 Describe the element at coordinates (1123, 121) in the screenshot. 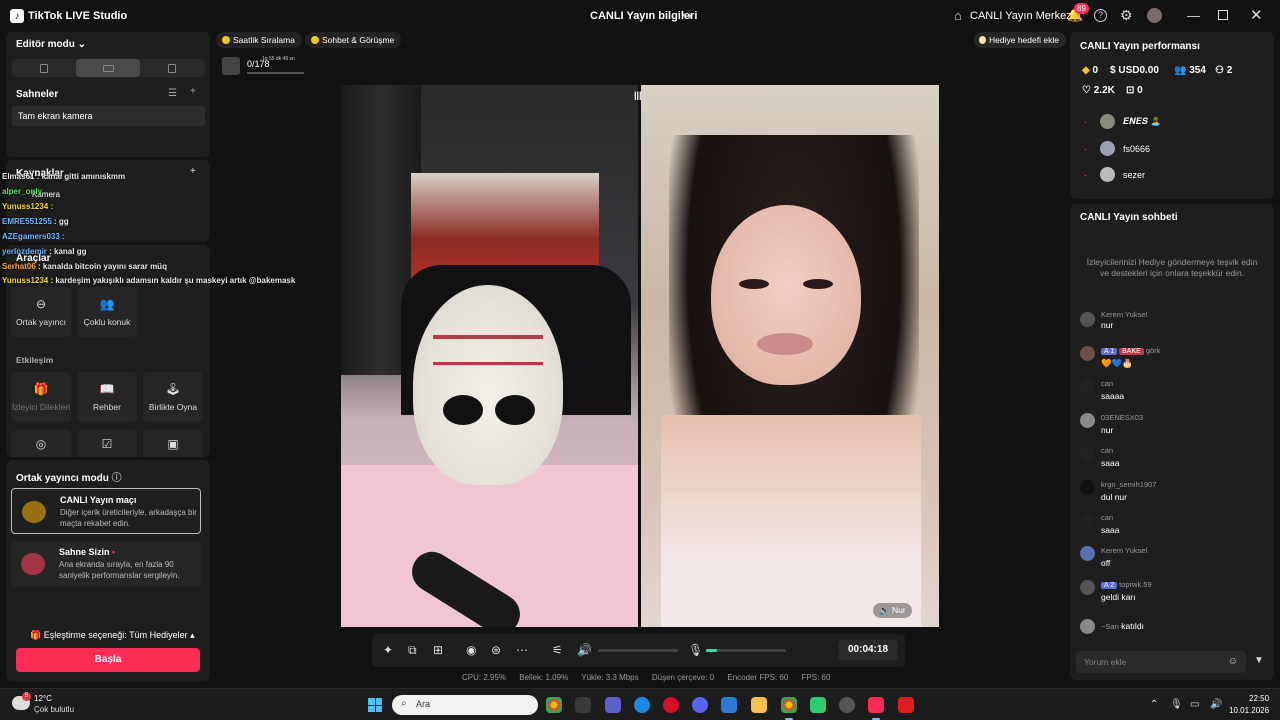

I see `ranking-row: - 𝑬𝑵𝑬𝑺 🏝️` at that location.